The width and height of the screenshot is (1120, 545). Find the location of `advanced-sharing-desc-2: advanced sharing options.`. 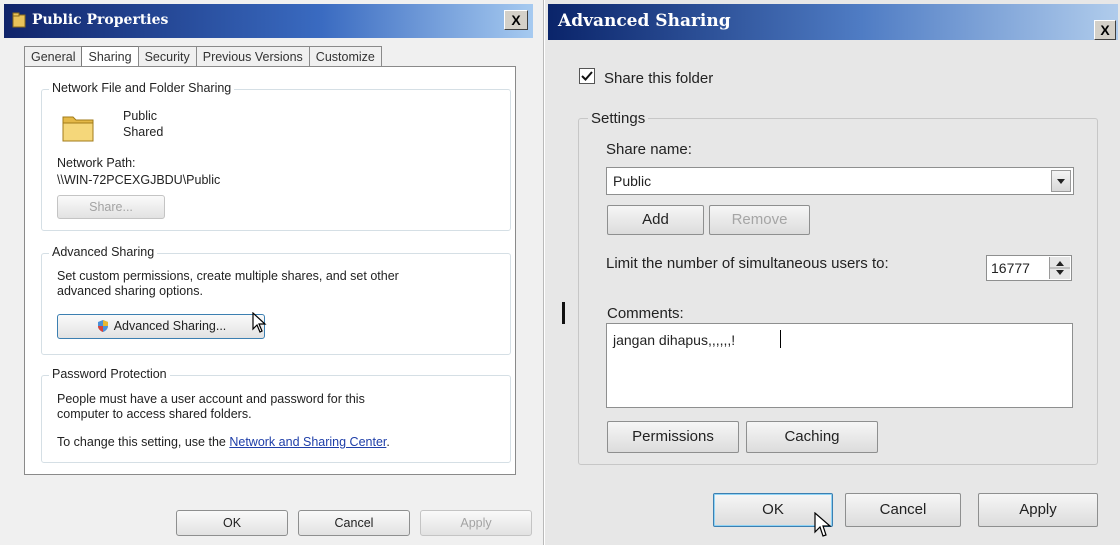

advanced-sharing-desc-2: advanced sharing options. is located at coordinates (130, 291).